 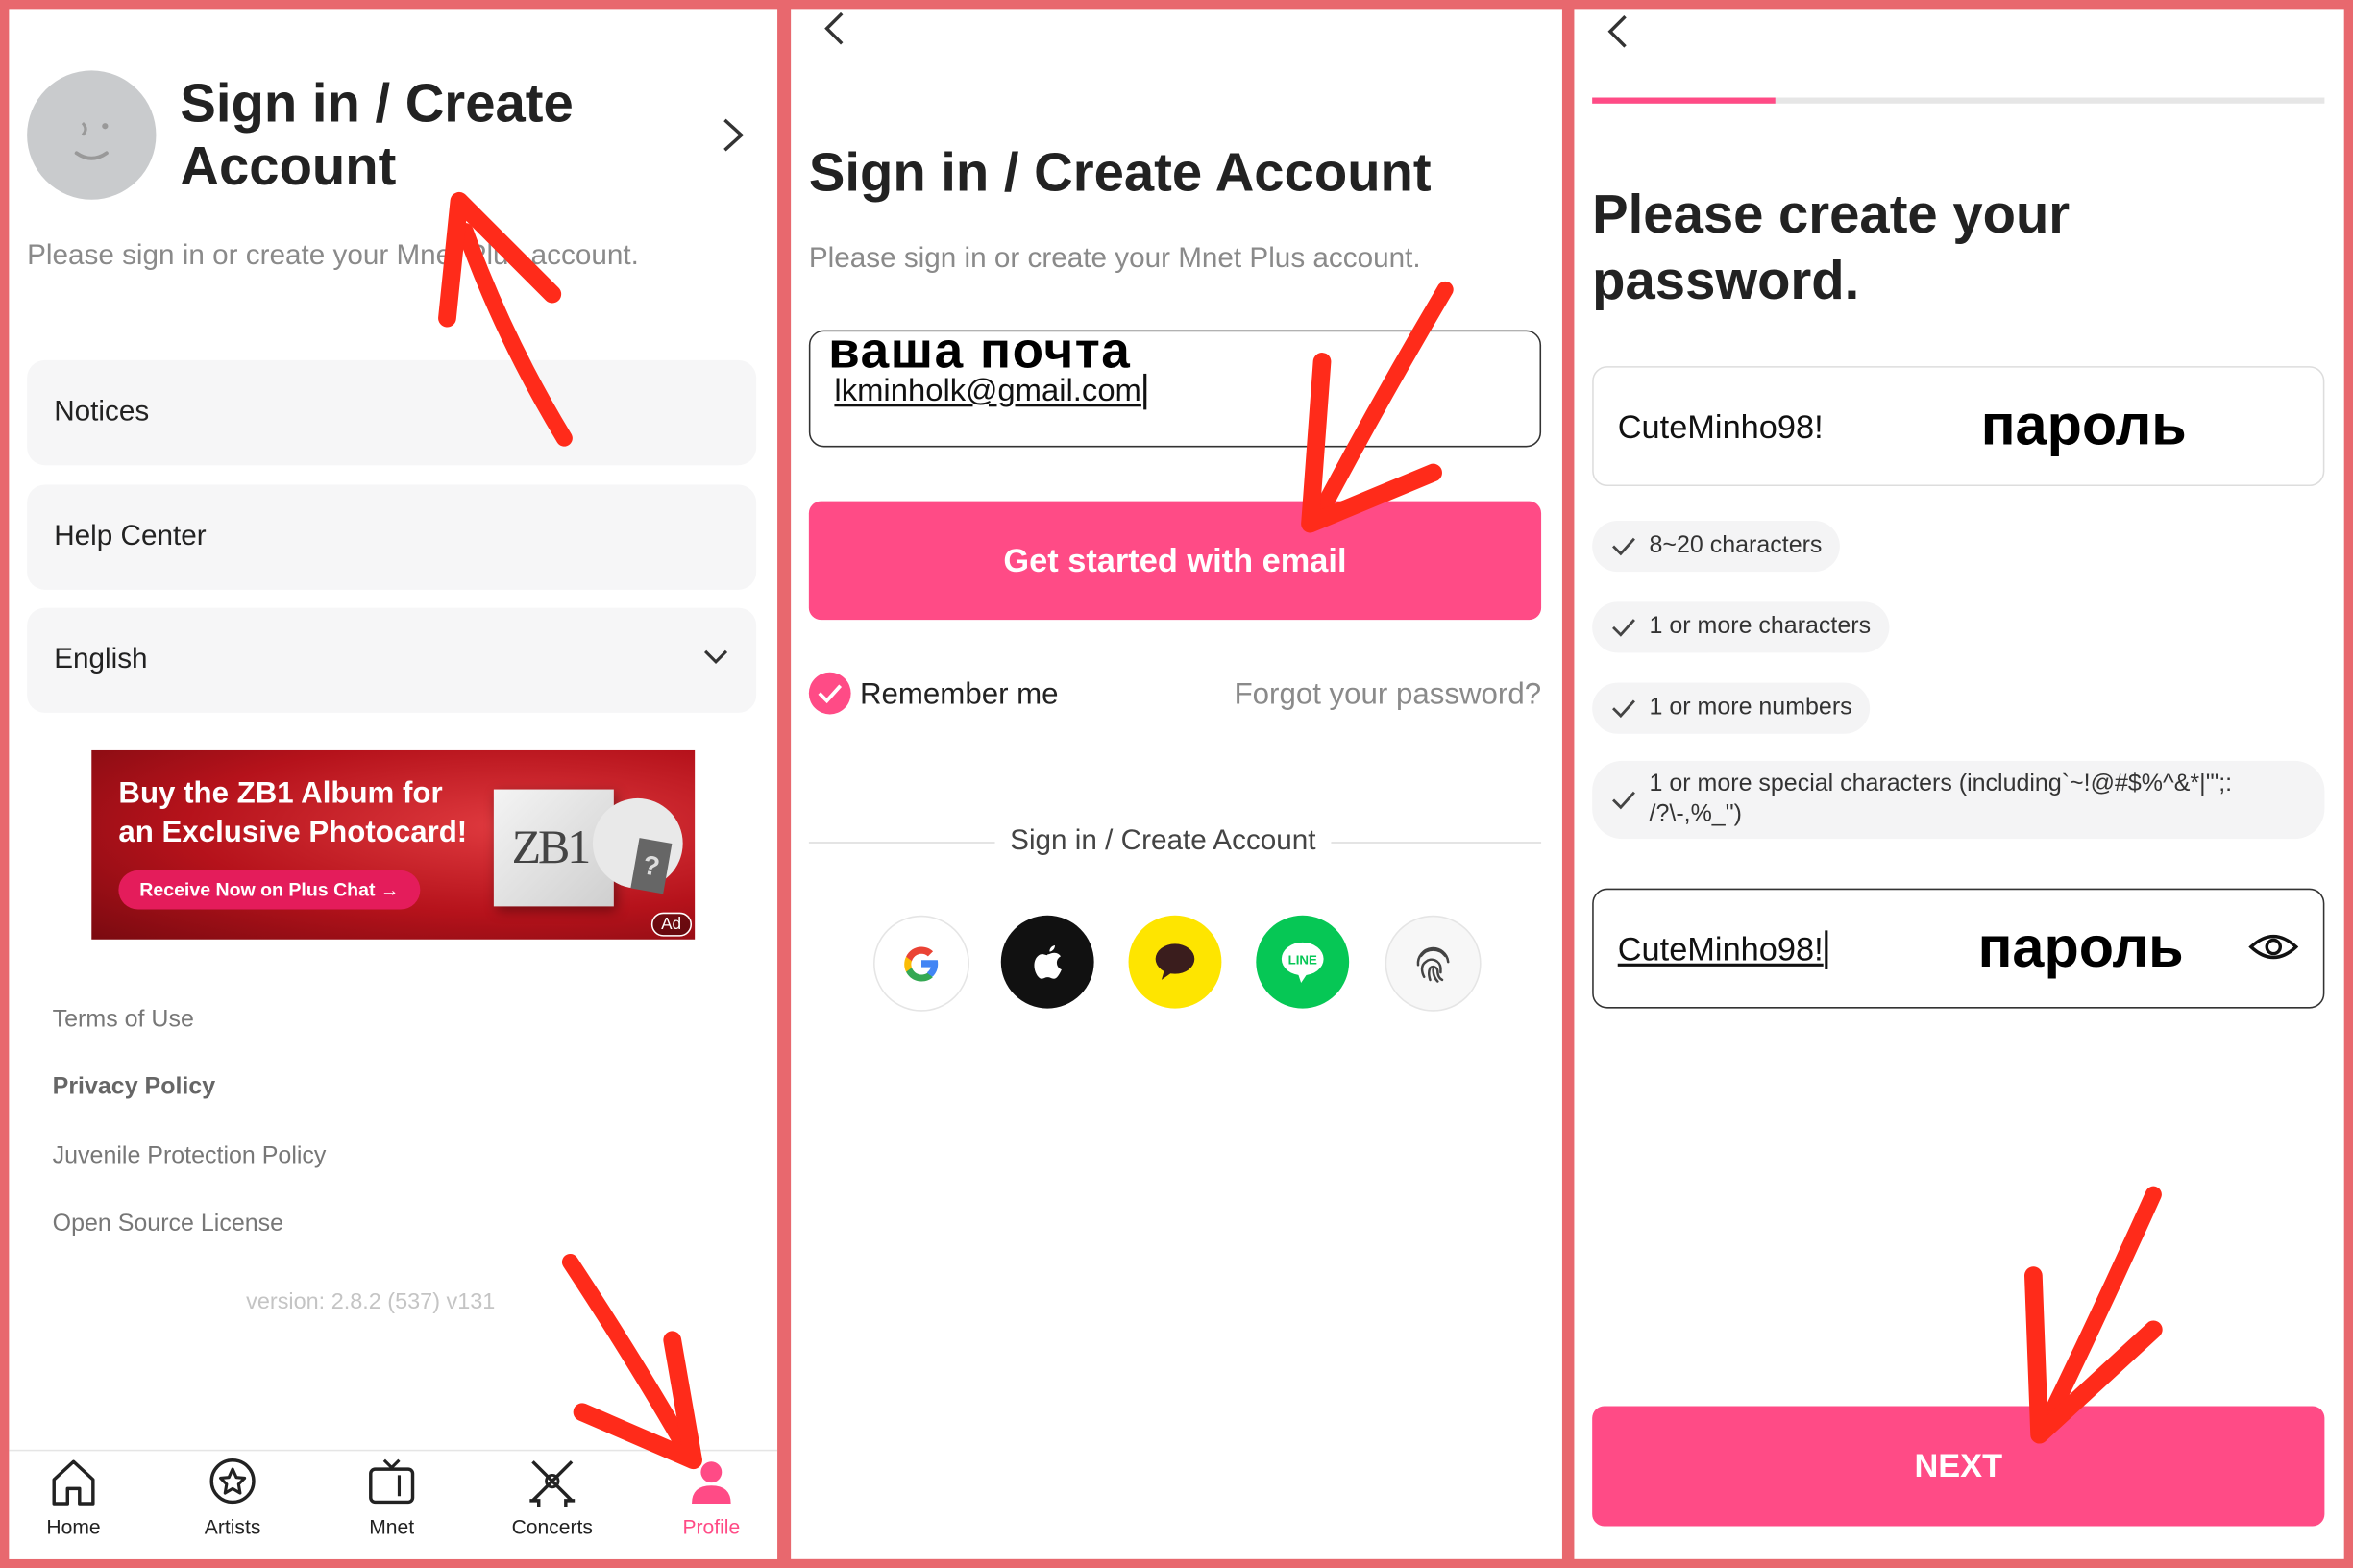 What do you see at coordinates (671, 925) in the screenshot?
I see `ad-label: Ad` at bounding box center [671, 925].